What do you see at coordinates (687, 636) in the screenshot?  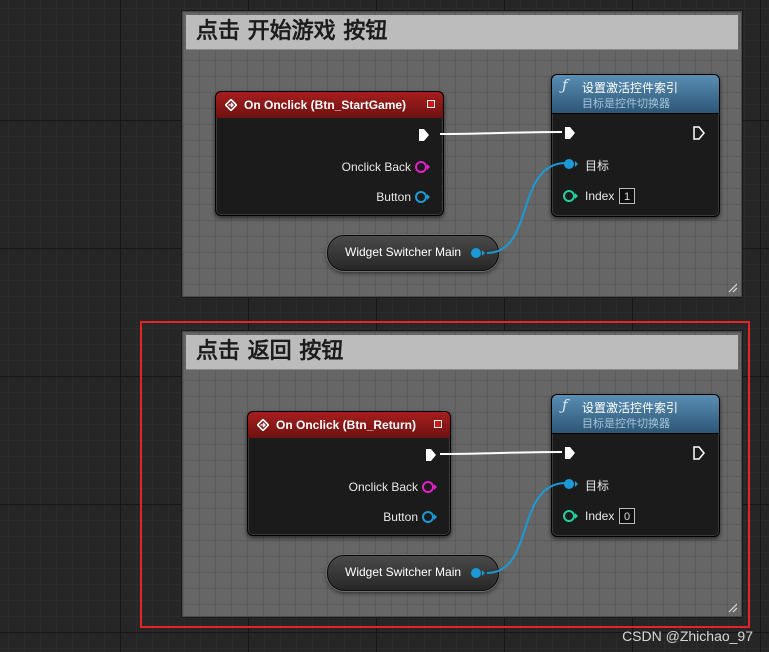 I see `watermark: CSDN @Zhichao_97` at bounding box center [687, 636].